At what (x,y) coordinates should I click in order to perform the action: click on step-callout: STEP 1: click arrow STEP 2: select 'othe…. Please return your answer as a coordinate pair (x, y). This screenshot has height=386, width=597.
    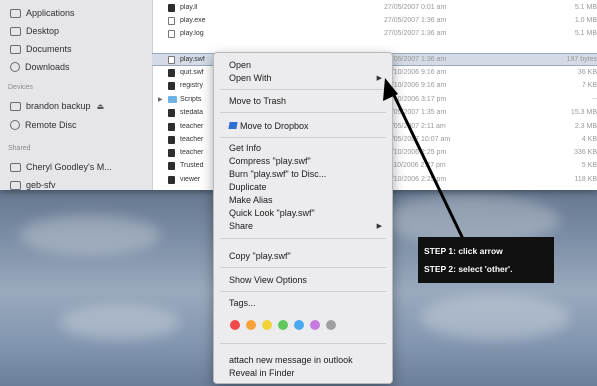
    Looking at the image, I should click on (486, 260).